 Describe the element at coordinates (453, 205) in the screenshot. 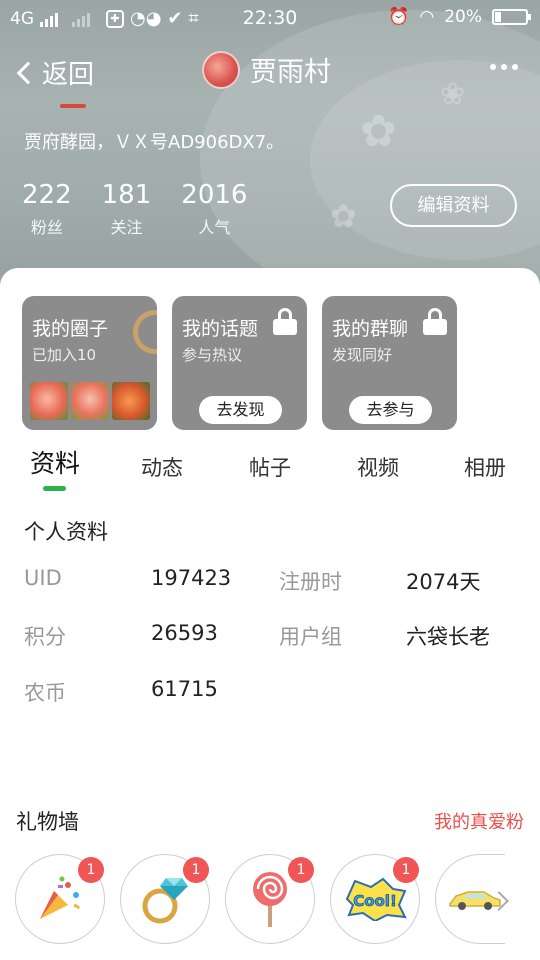

I see `edit-profile-button: 编辑资料` at that location.